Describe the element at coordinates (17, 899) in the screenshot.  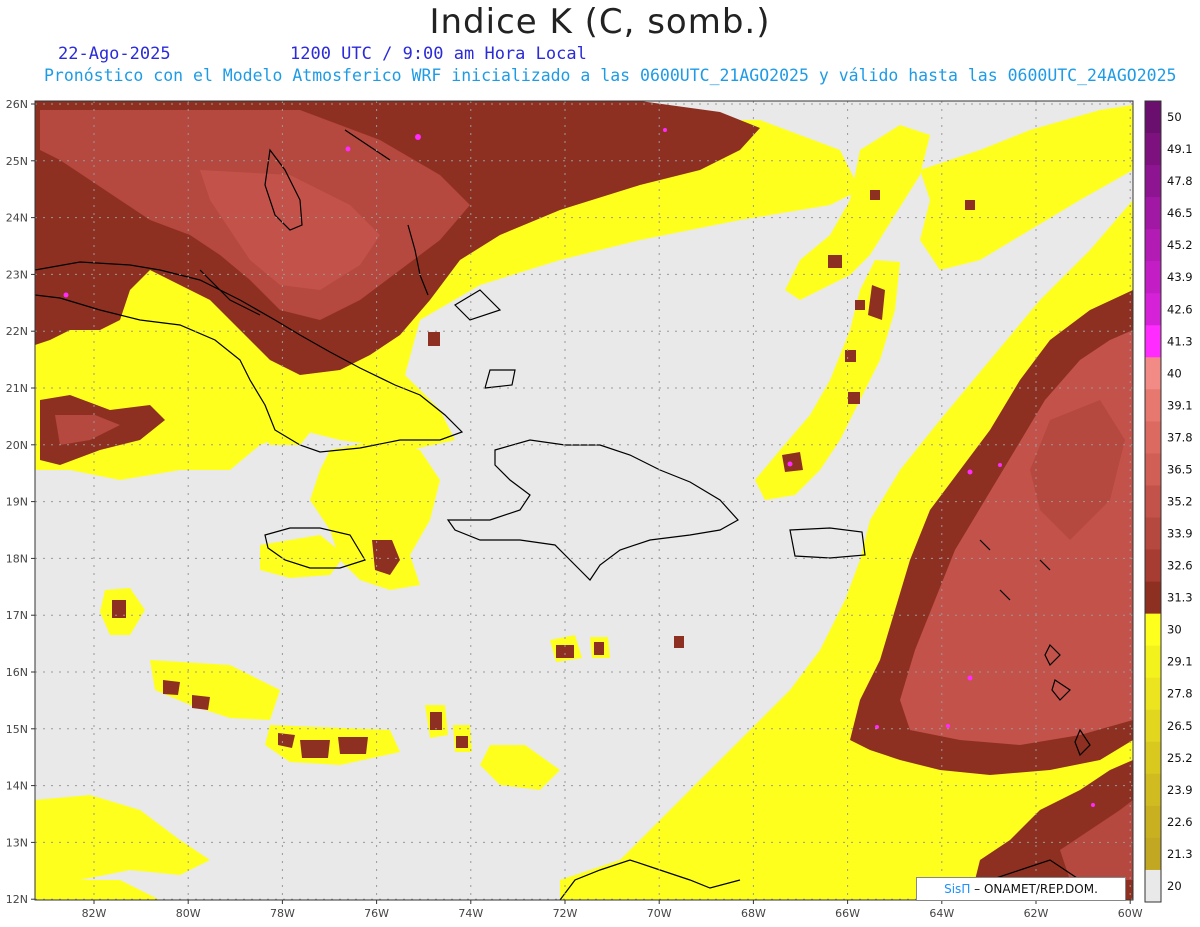
I see `lat-tick-label: 12N` at that location.